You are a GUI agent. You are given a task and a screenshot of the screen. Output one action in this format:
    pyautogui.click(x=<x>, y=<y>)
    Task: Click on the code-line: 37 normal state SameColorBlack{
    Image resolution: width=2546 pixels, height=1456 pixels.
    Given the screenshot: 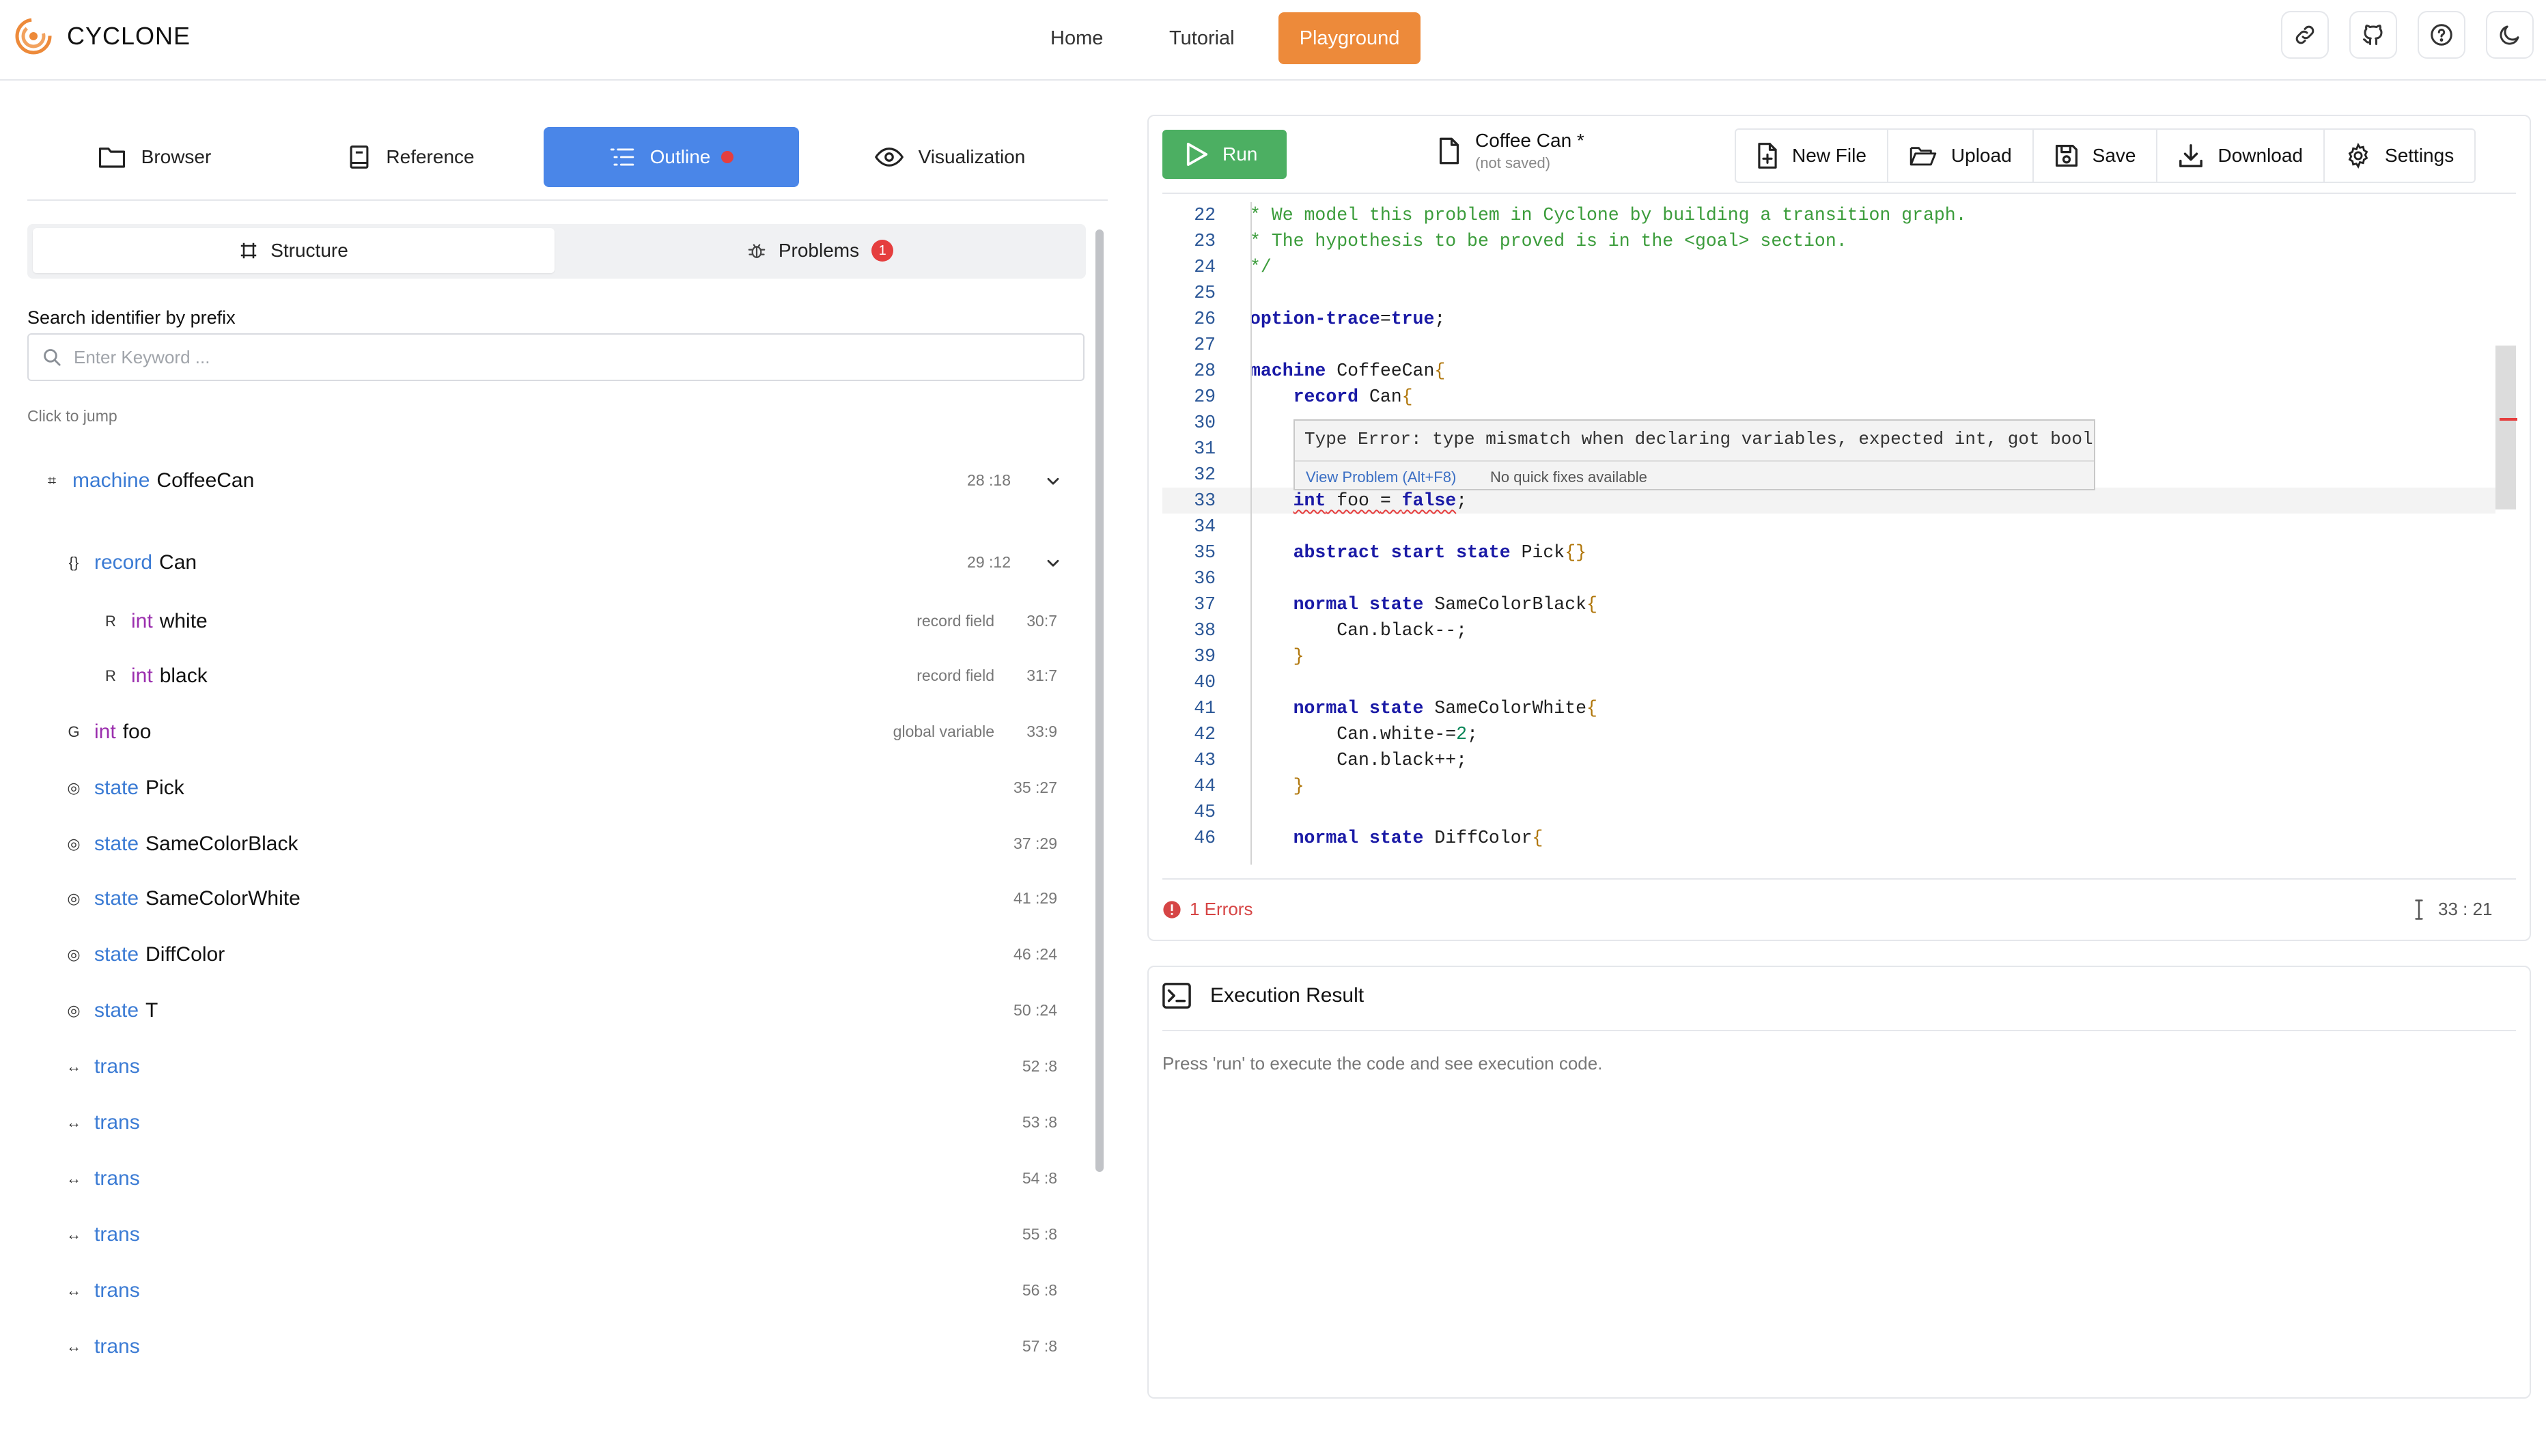 What is the action you would take?
    pyautogui.click(x=1828, y=604)
    